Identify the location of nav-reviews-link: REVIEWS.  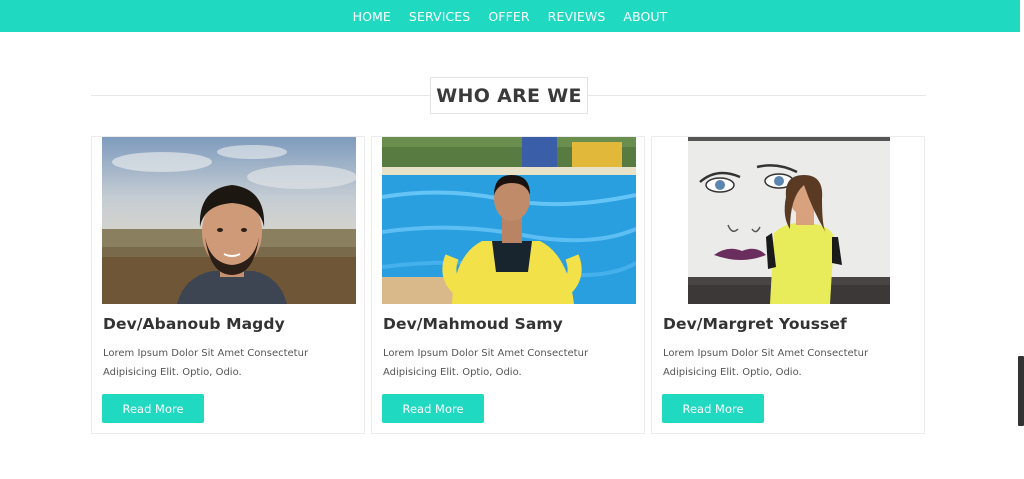
(577, 16).